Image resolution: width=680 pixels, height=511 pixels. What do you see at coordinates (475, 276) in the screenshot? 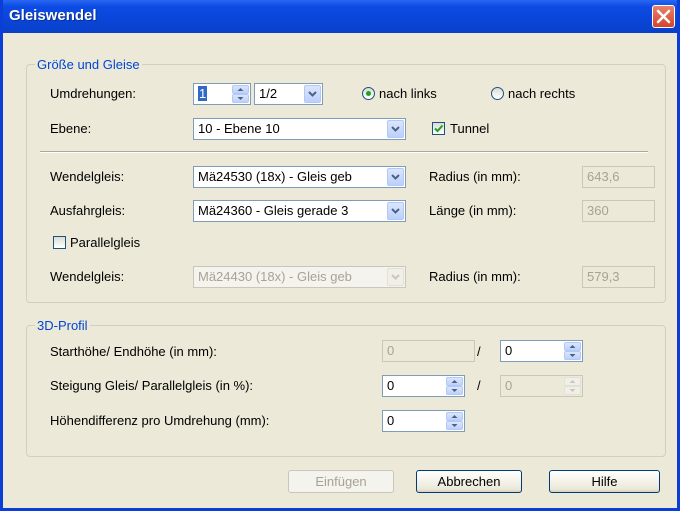
I see `parallel-radius-label: Radius (in mm):` at bounding box center [475, 276].